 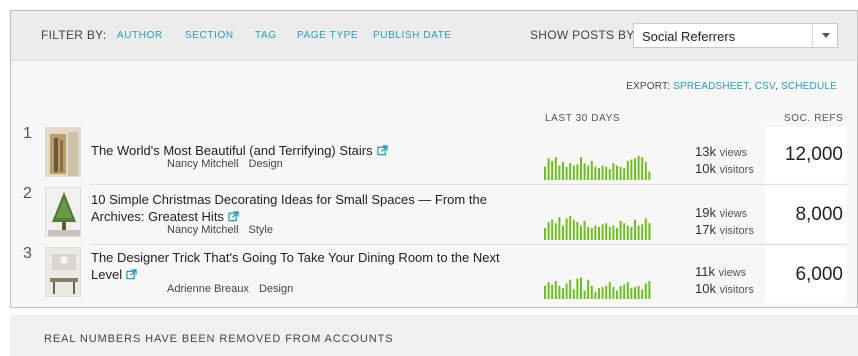 What do you see at coordinates (261, 230) in the screenshot?
I see `post-section: Style` at bounding box center [261, 230].